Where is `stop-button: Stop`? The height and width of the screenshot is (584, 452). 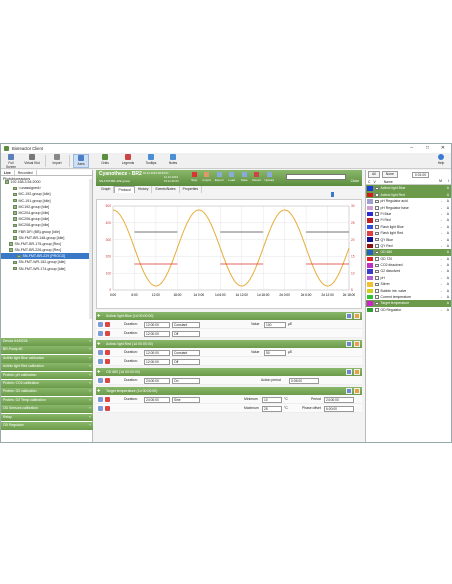 stop-button: Stop is located at coordinates (194, 177).